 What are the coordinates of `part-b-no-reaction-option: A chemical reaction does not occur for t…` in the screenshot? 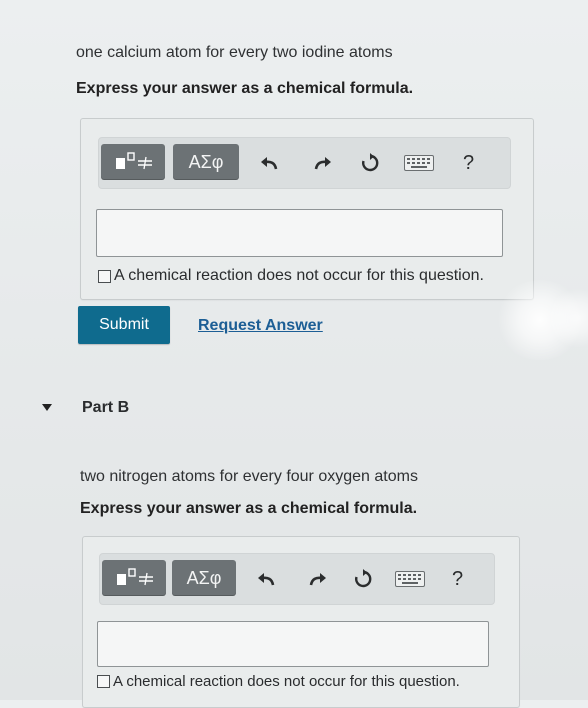 It's located at (278, 681).